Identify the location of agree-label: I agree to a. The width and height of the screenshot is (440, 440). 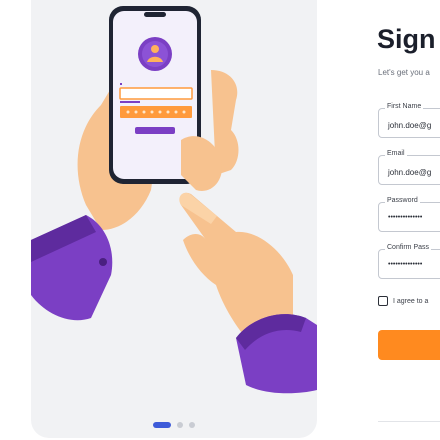
(411, 301).